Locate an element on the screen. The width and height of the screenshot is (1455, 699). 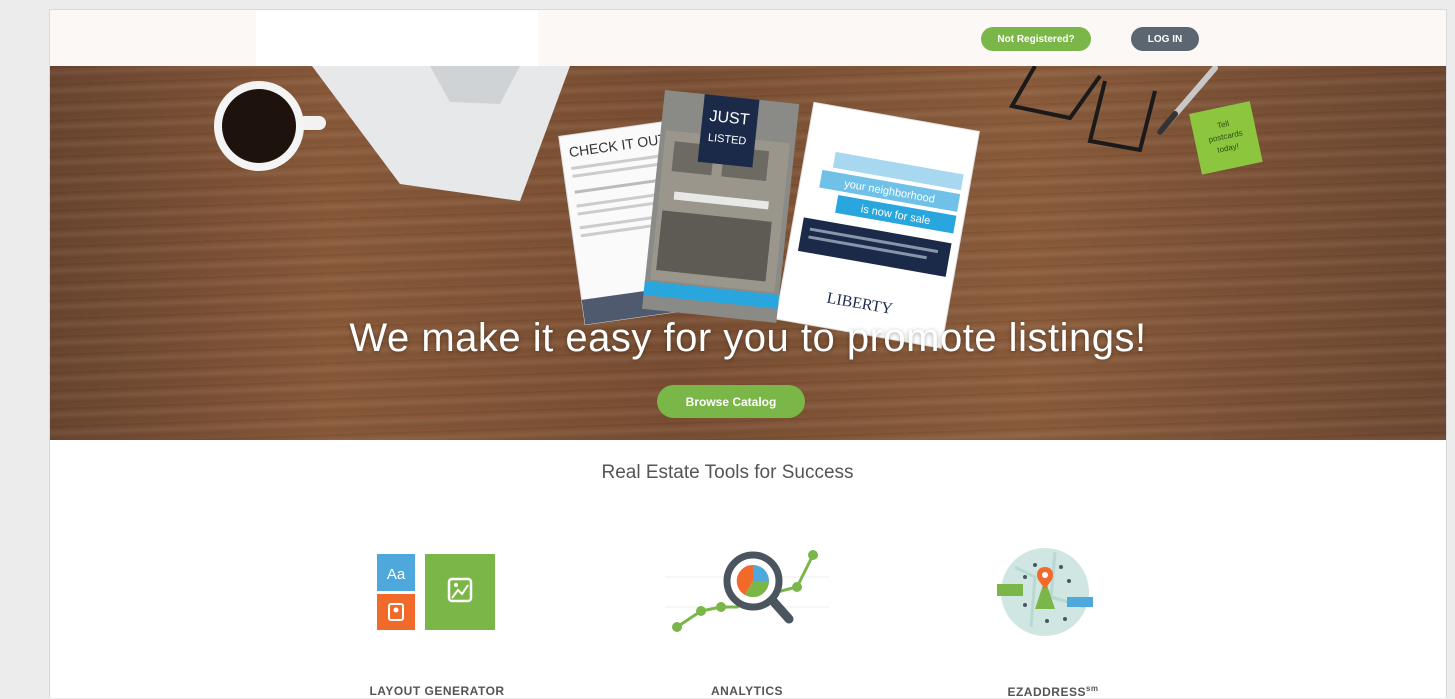
feature-label-layout-generator: LAYOUT GENERATOR is located at coordinates (437, 691).